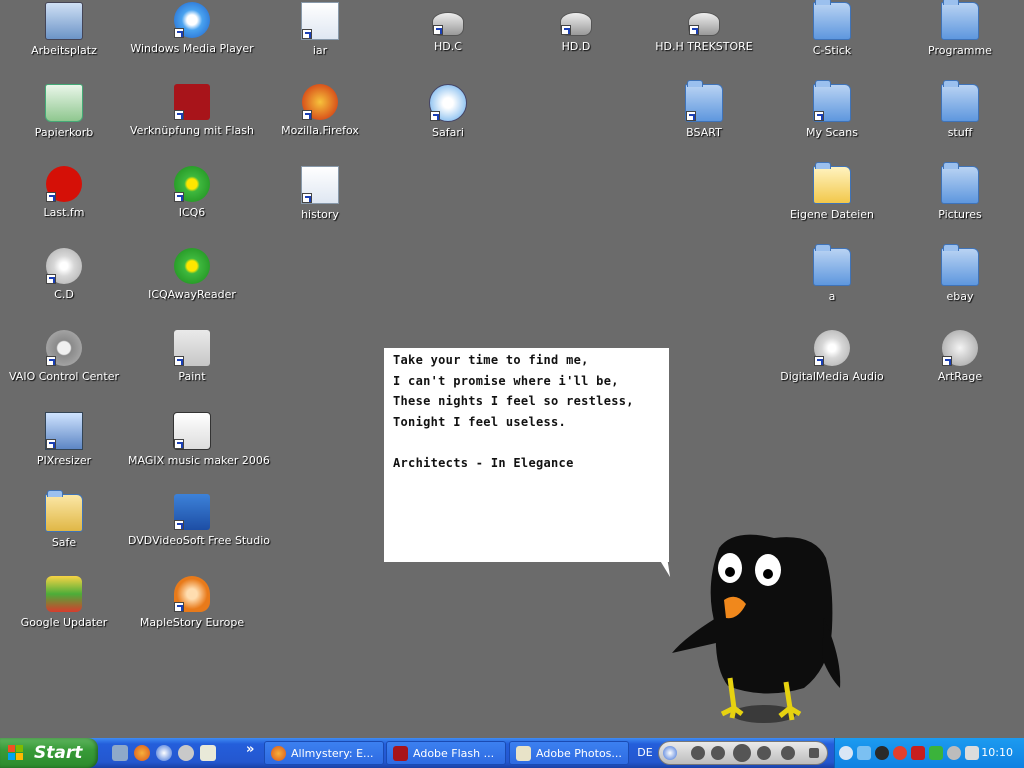 This screenshot has width=1024, height=768. Describe the element at coordinates (960, 214) in the screenshot. I see `desktop-icon-label: Pictures` at that location.